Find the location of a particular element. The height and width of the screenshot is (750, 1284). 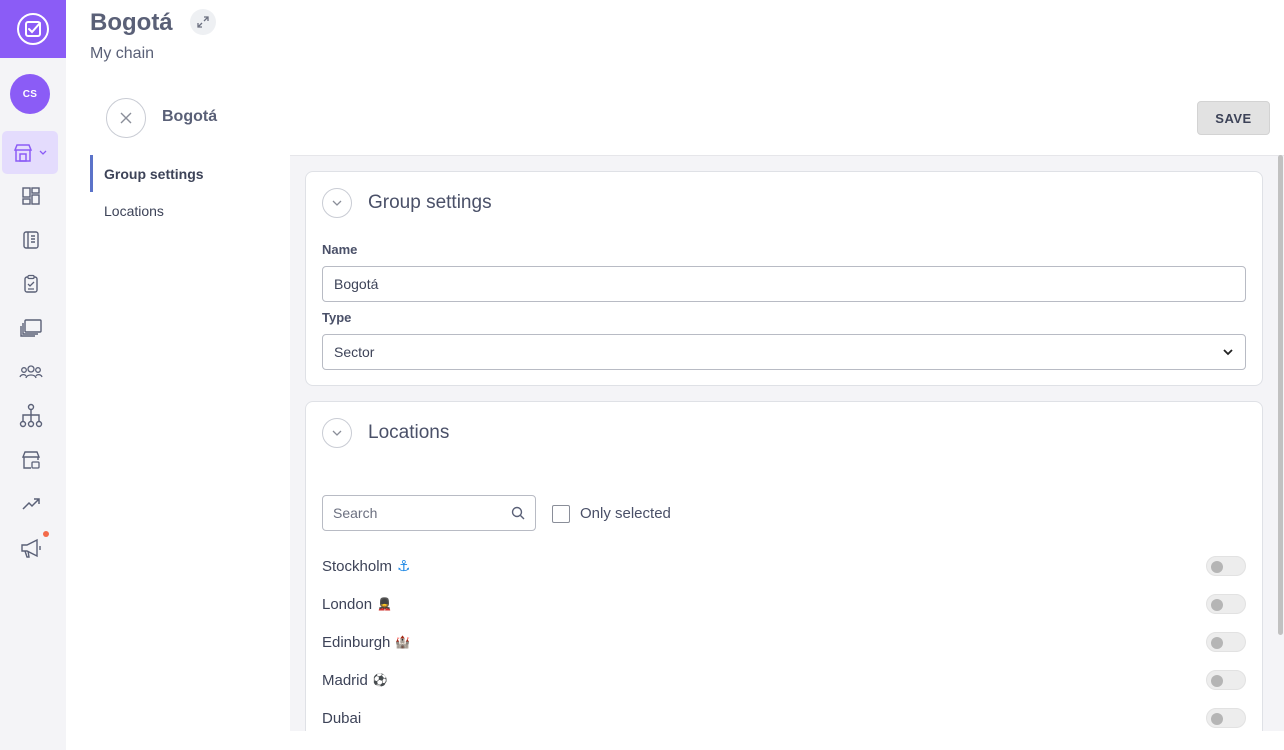

expand-icon is located at coordinates (203, 22).